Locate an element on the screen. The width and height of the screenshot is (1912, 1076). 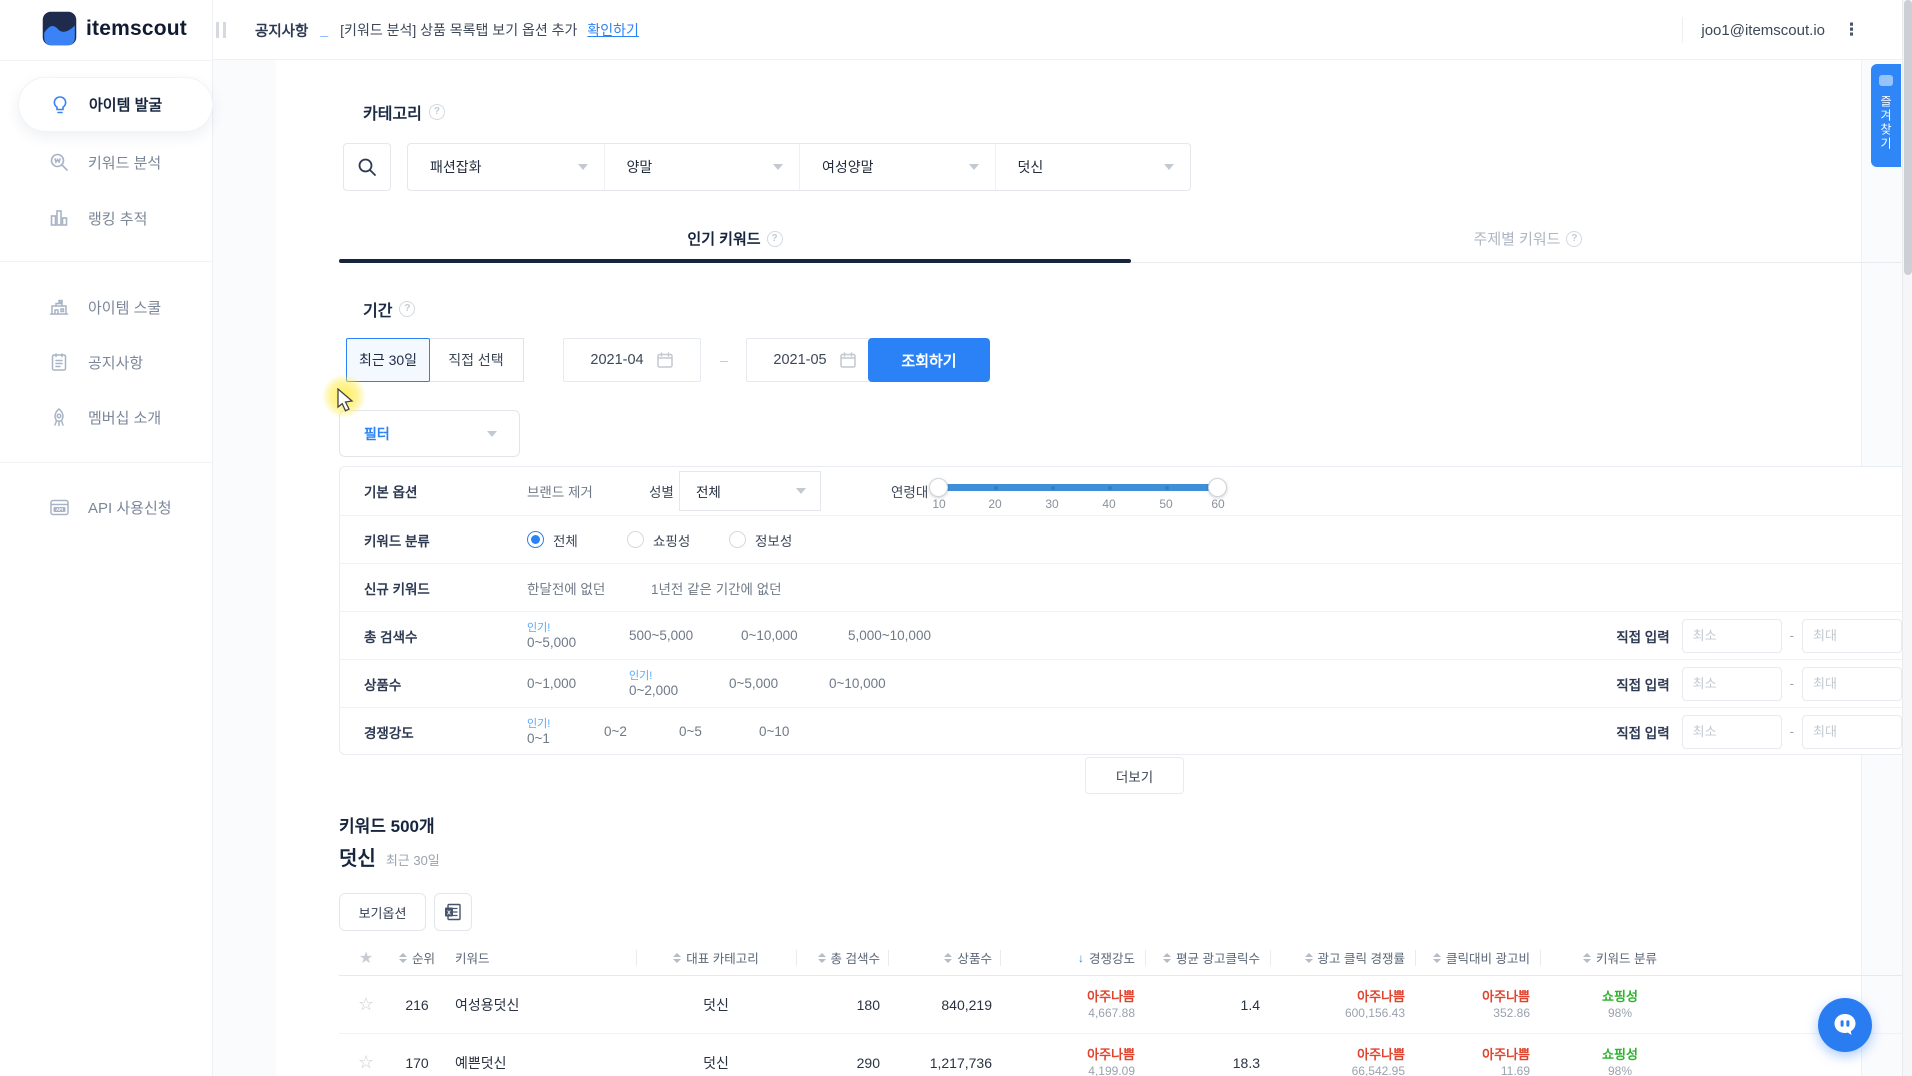
competition-option: 0~10 is located at coordinates (774, 731).